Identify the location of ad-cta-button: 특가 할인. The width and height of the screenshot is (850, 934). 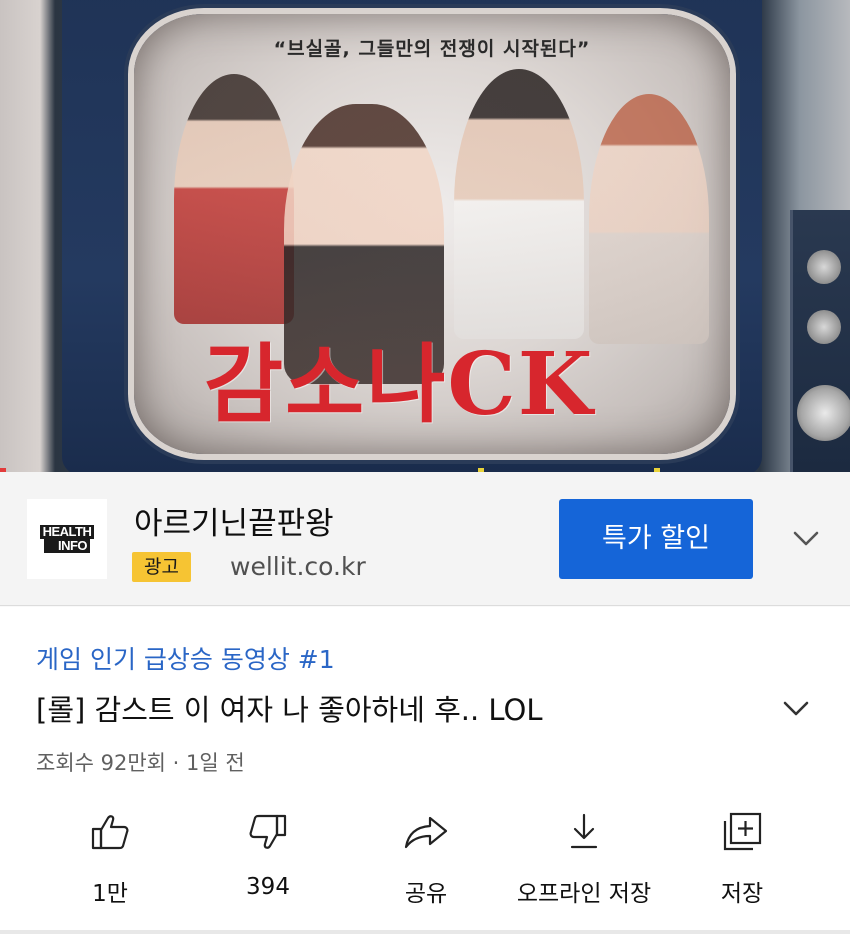
(656, 539).